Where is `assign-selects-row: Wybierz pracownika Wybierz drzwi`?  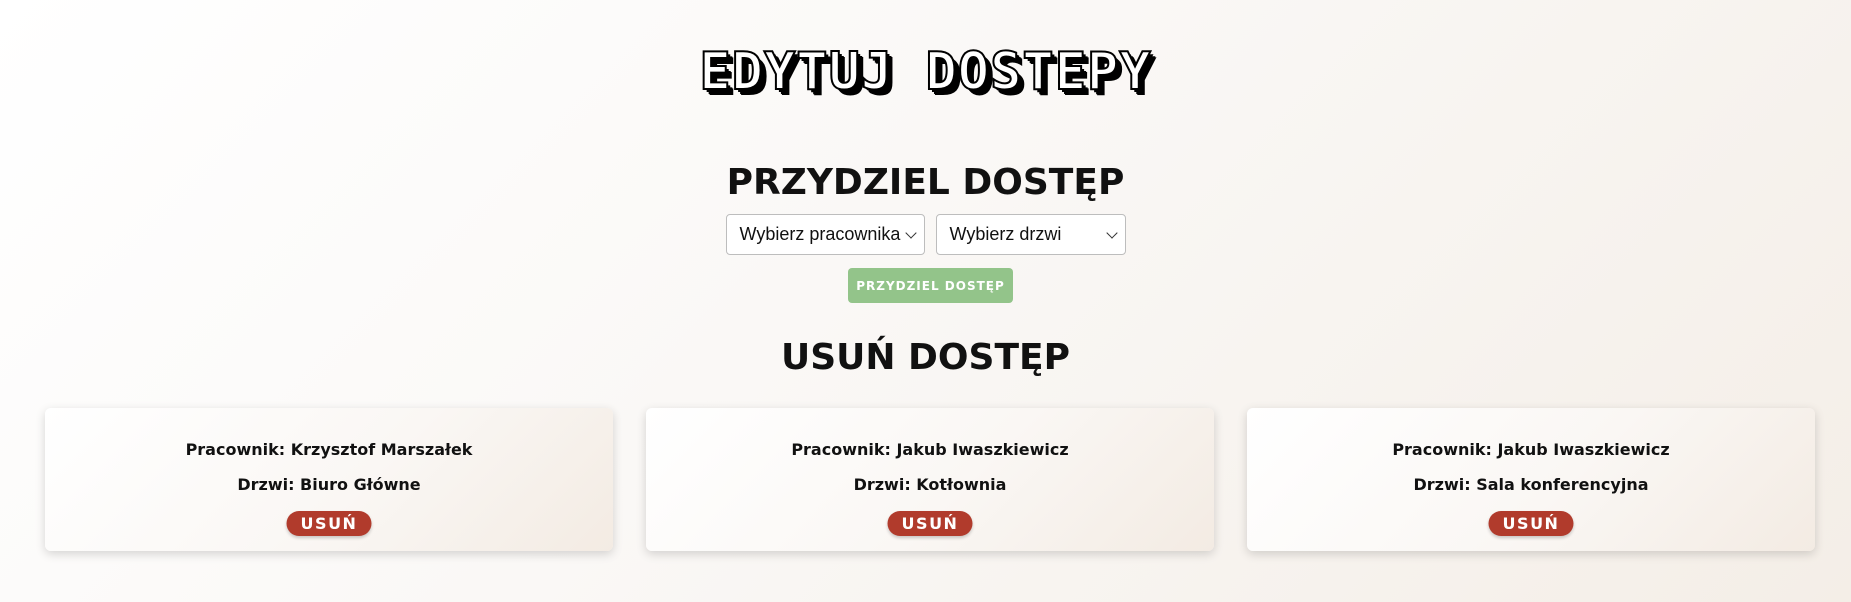
assign-selects-row: Wybierz pracownika Wybierz drzwi is located at coordinates (925, 234).